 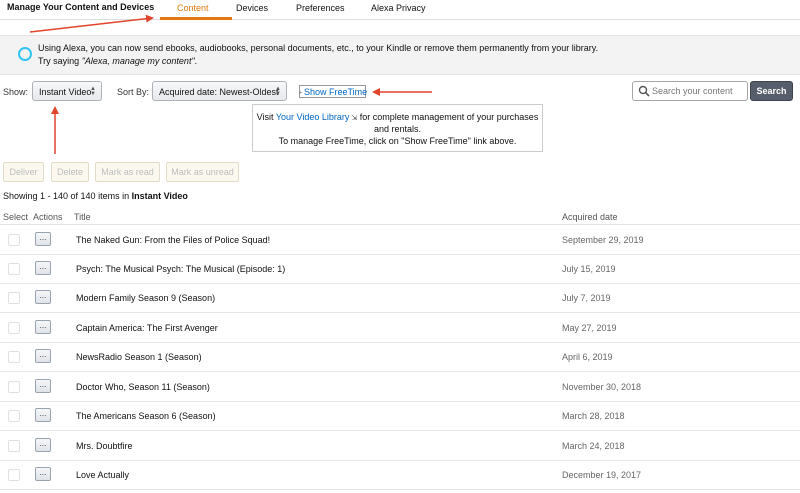 I want to click on row-title: Love Actually, so click(x=103, y=475).